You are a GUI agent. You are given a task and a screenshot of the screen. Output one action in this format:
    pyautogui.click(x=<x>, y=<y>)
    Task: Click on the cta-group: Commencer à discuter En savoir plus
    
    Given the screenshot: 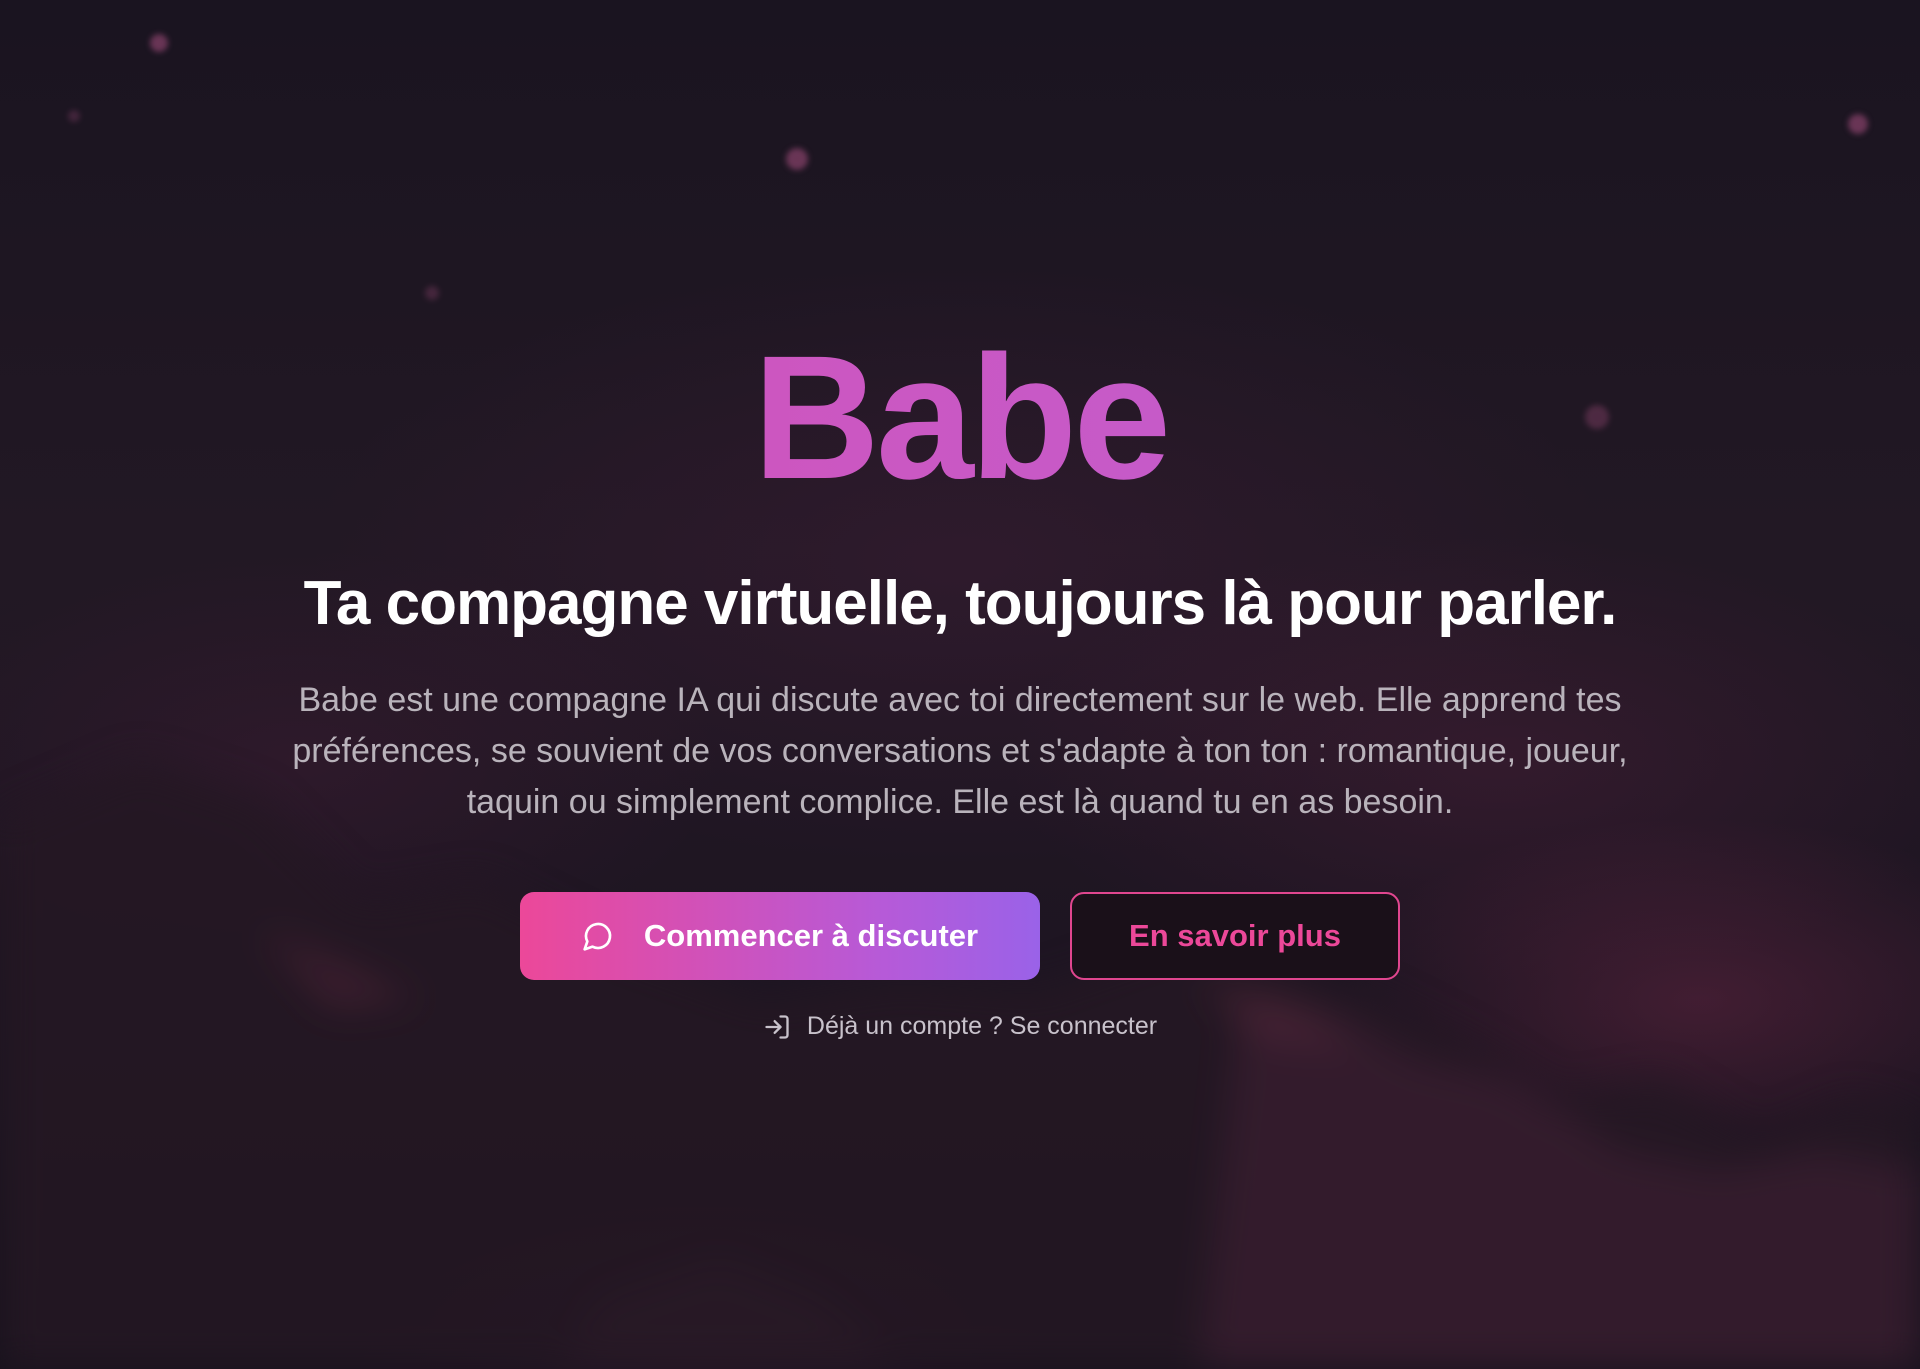 What is the action you would take?
    pyautogui.click(x=960, y=936)
    